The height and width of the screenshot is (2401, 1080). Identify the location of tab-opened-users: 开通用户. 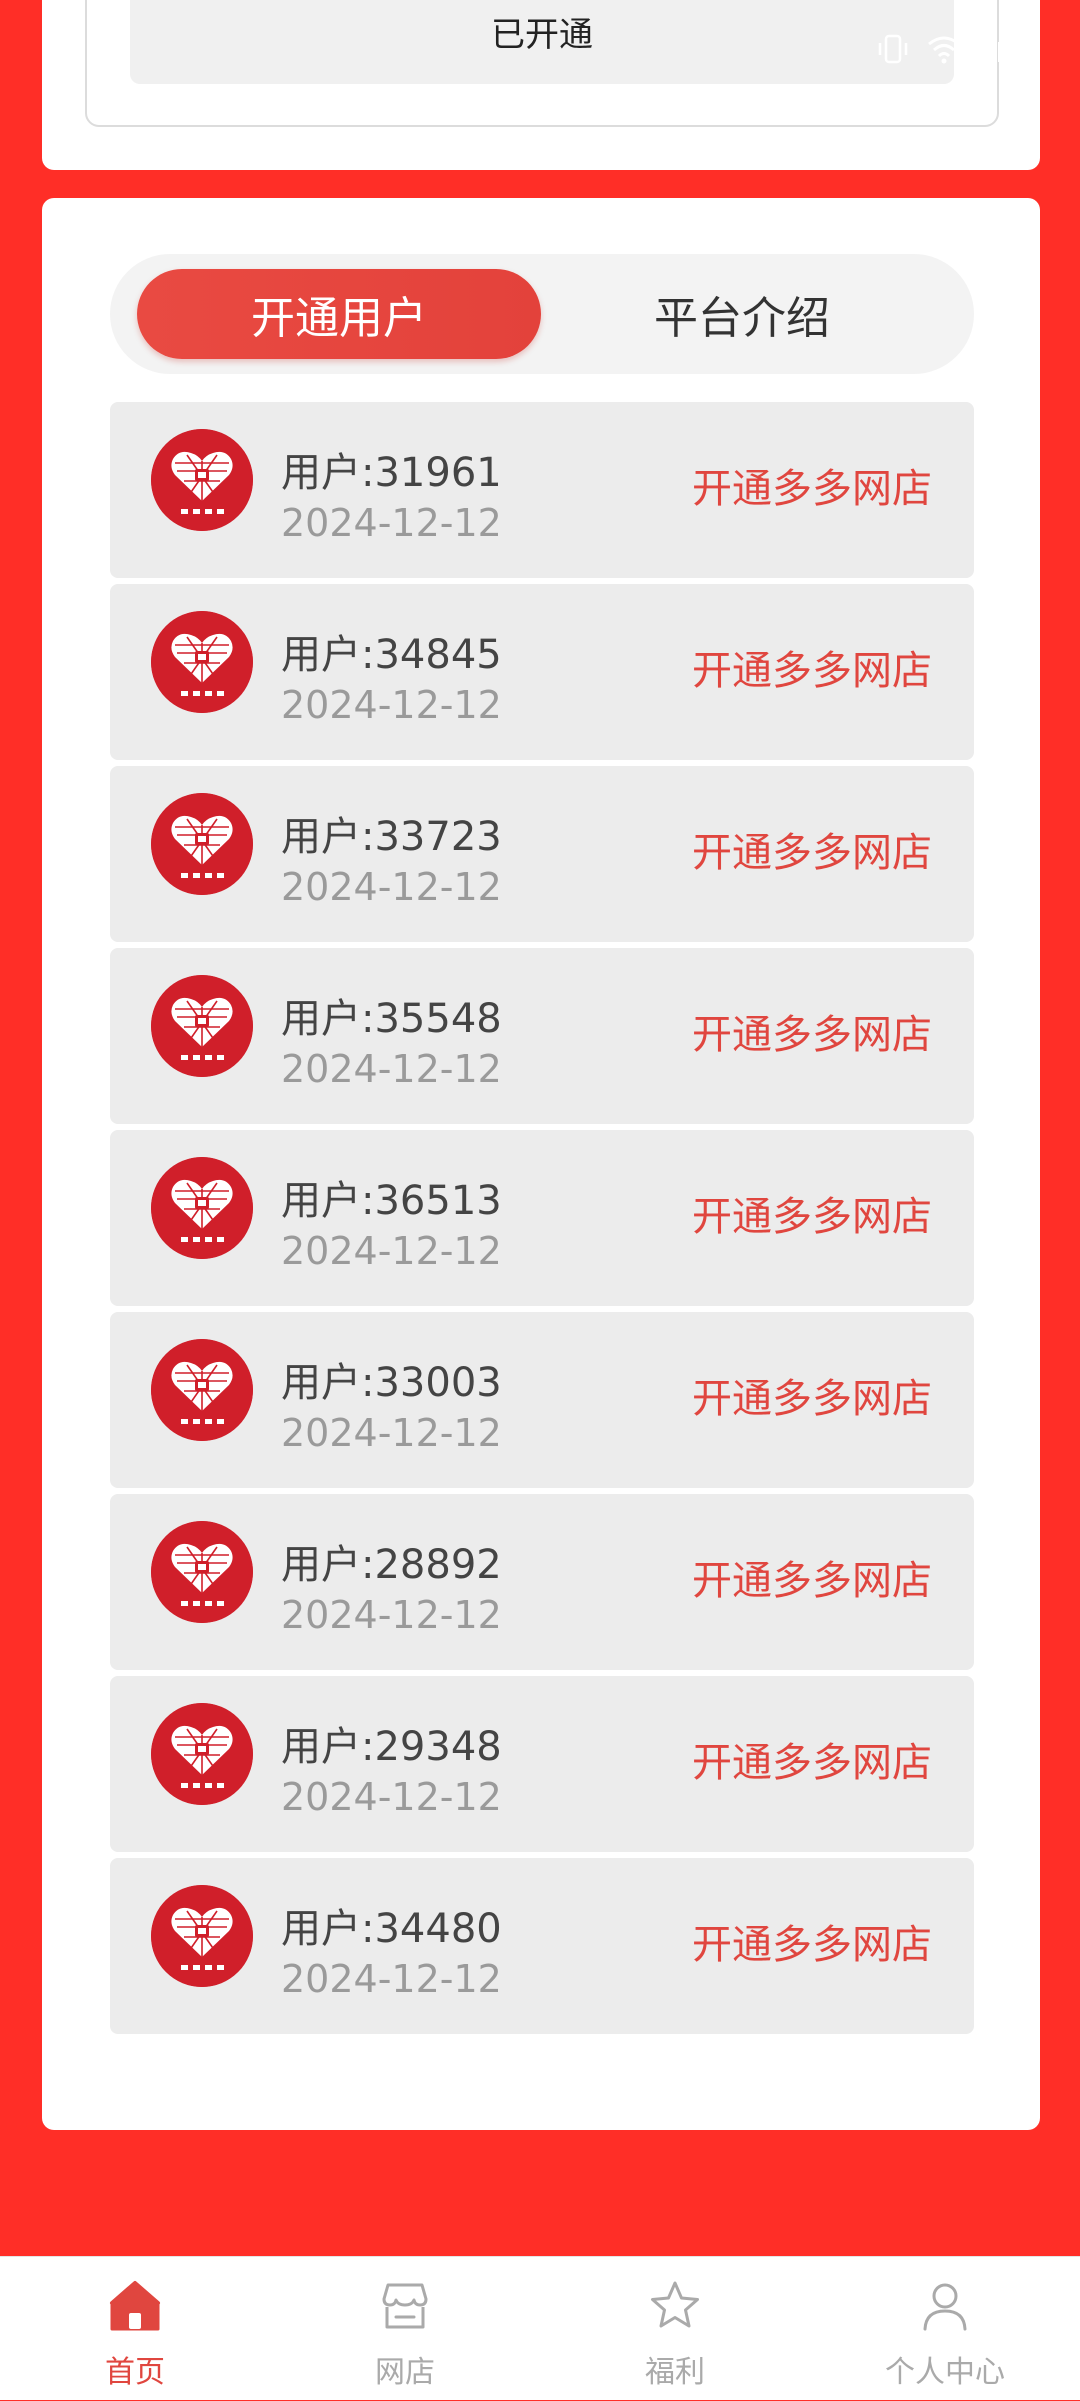
(339, 314).